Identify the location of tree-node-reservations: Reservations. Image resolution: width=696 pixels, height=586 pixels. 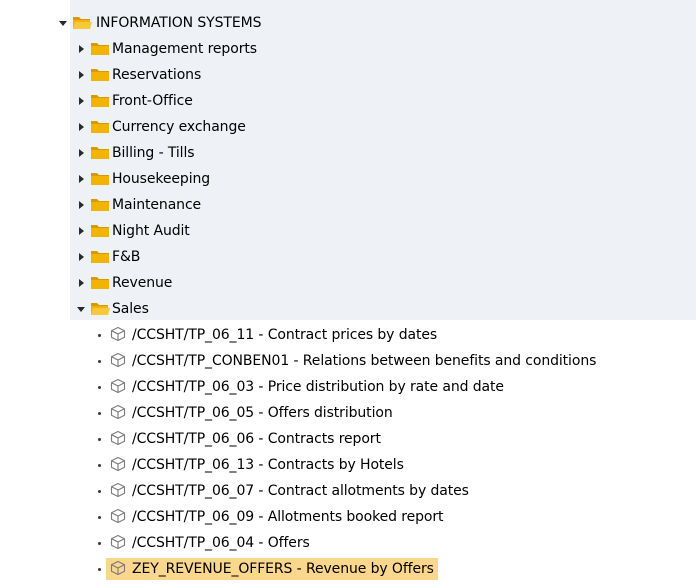
(348, 75).